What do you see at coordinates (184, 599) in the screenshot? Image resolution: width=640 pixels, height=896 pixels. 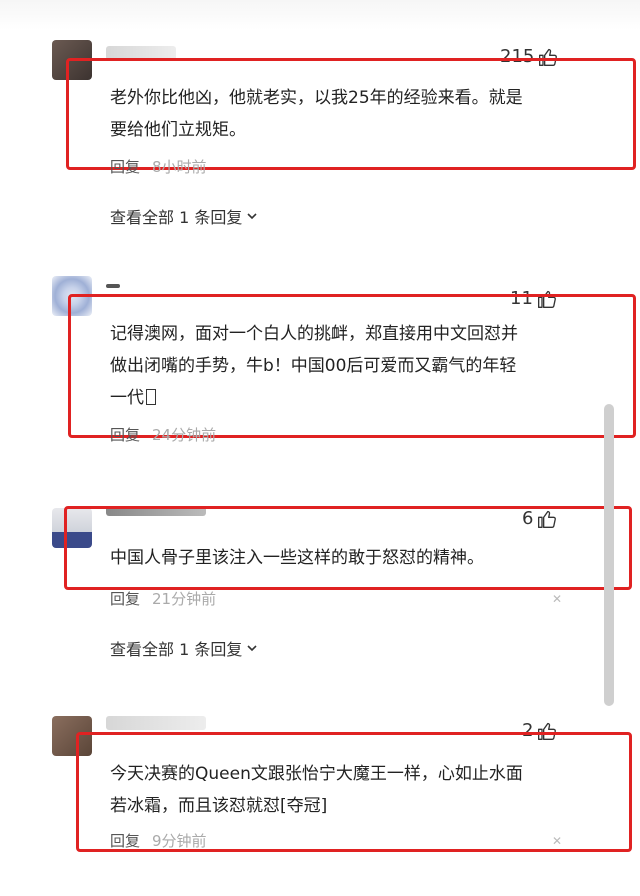 I see `timestamp: 21分钟前` at bounding box center [184, 599].